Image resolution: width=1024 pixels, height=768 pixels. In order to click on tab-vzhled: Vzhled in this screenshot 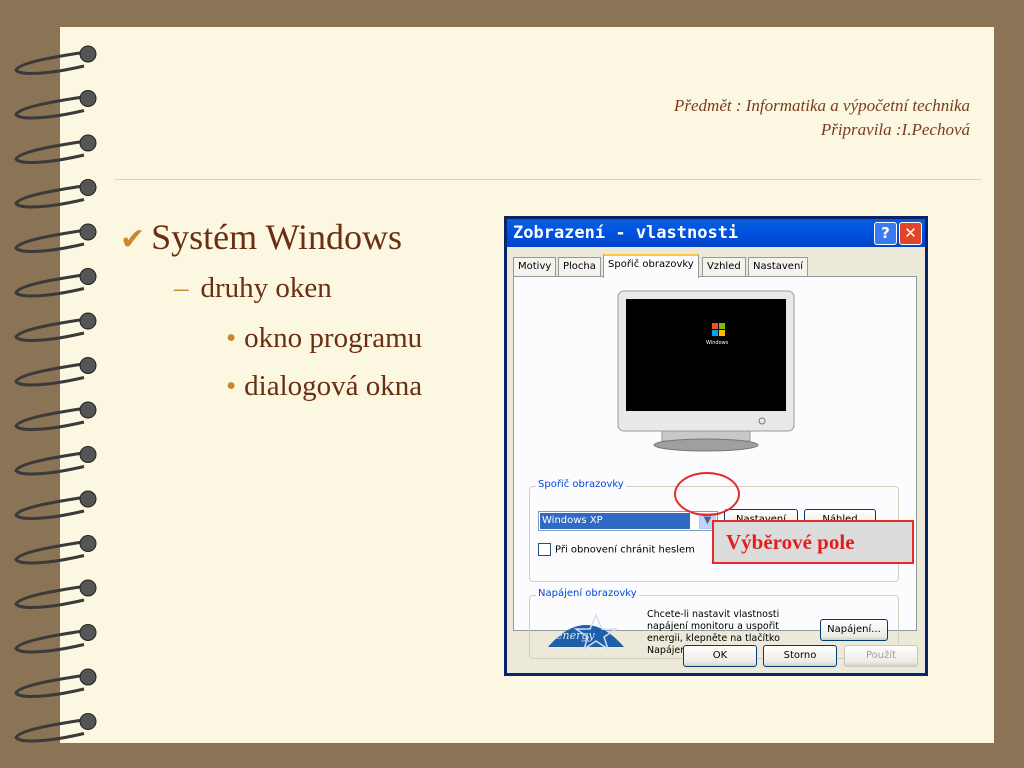, I will do `click(724, 266)`.